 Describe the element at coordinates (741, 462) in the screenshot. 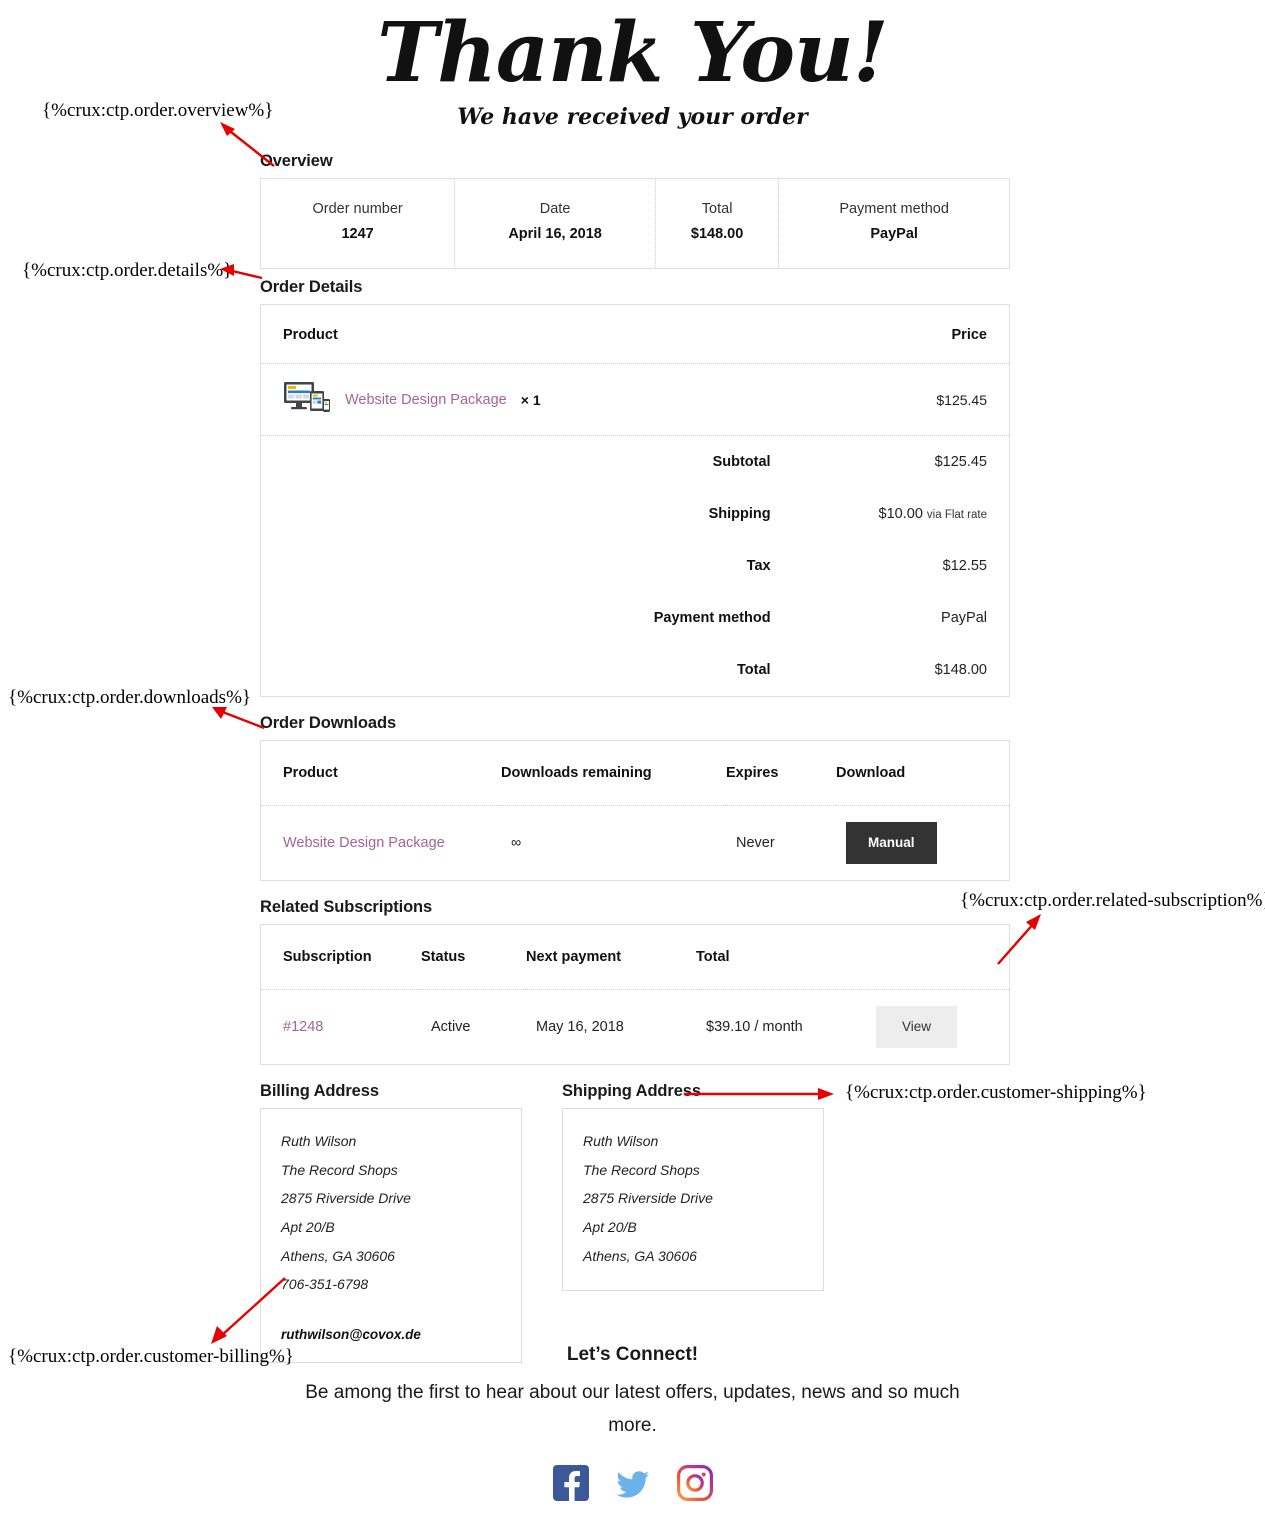

I see `total-label: Subtotal` at that location.